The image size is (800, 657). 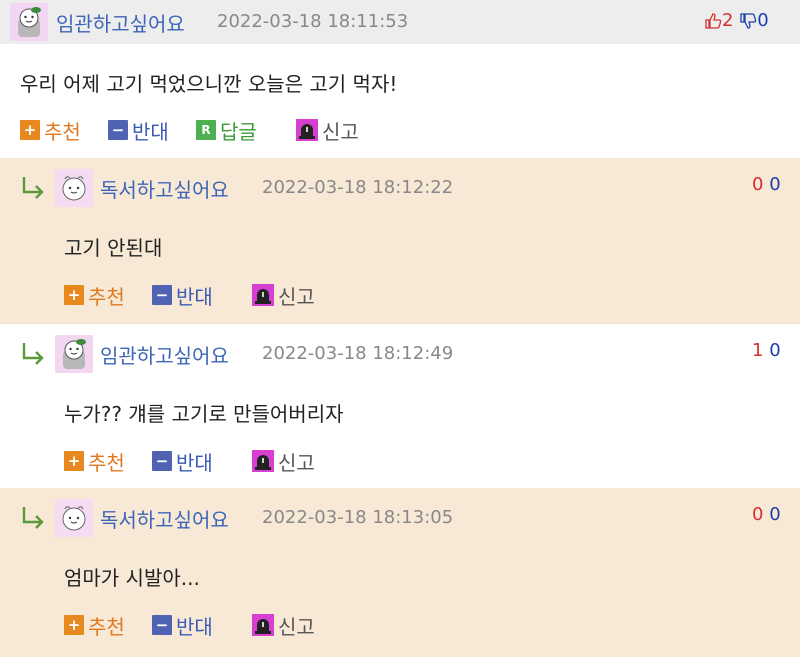 I want to click on comment-actions: + 추천 − 반대 R 답글 신고, so click(x=220, y=130).